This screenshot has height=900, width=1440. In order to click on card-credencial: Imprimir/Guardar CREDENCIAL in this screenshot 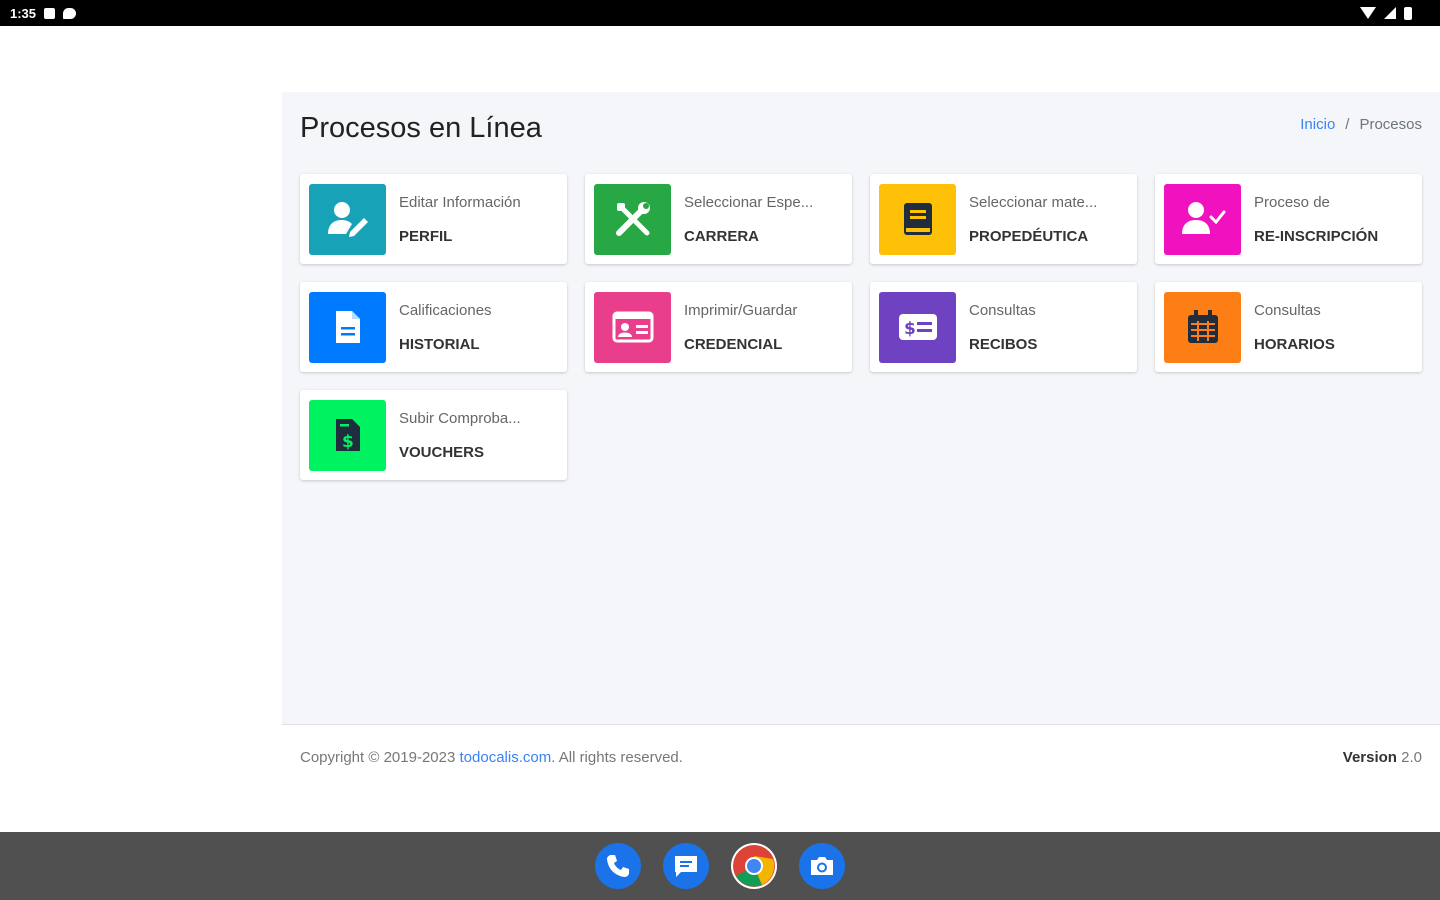, I will do `click(718, 327)`.